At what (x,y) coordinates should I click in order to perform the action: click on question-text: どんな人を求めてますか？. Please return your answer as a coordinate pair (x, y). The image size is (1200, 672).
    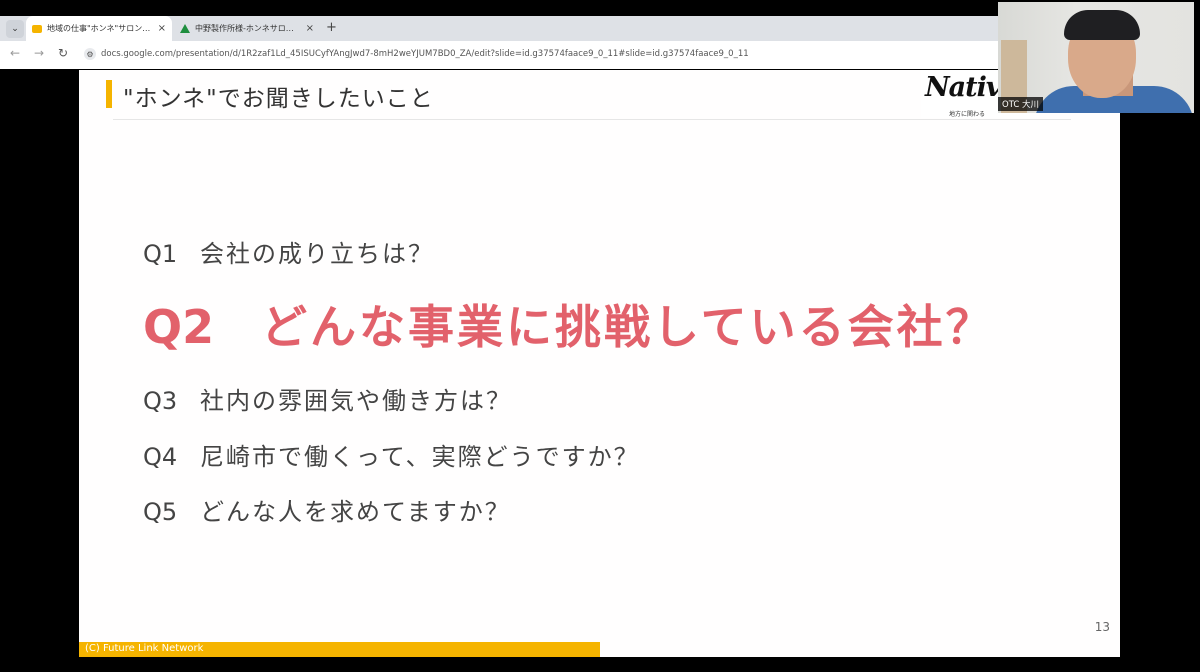
    Looking at the image, I should click on (355, 512).